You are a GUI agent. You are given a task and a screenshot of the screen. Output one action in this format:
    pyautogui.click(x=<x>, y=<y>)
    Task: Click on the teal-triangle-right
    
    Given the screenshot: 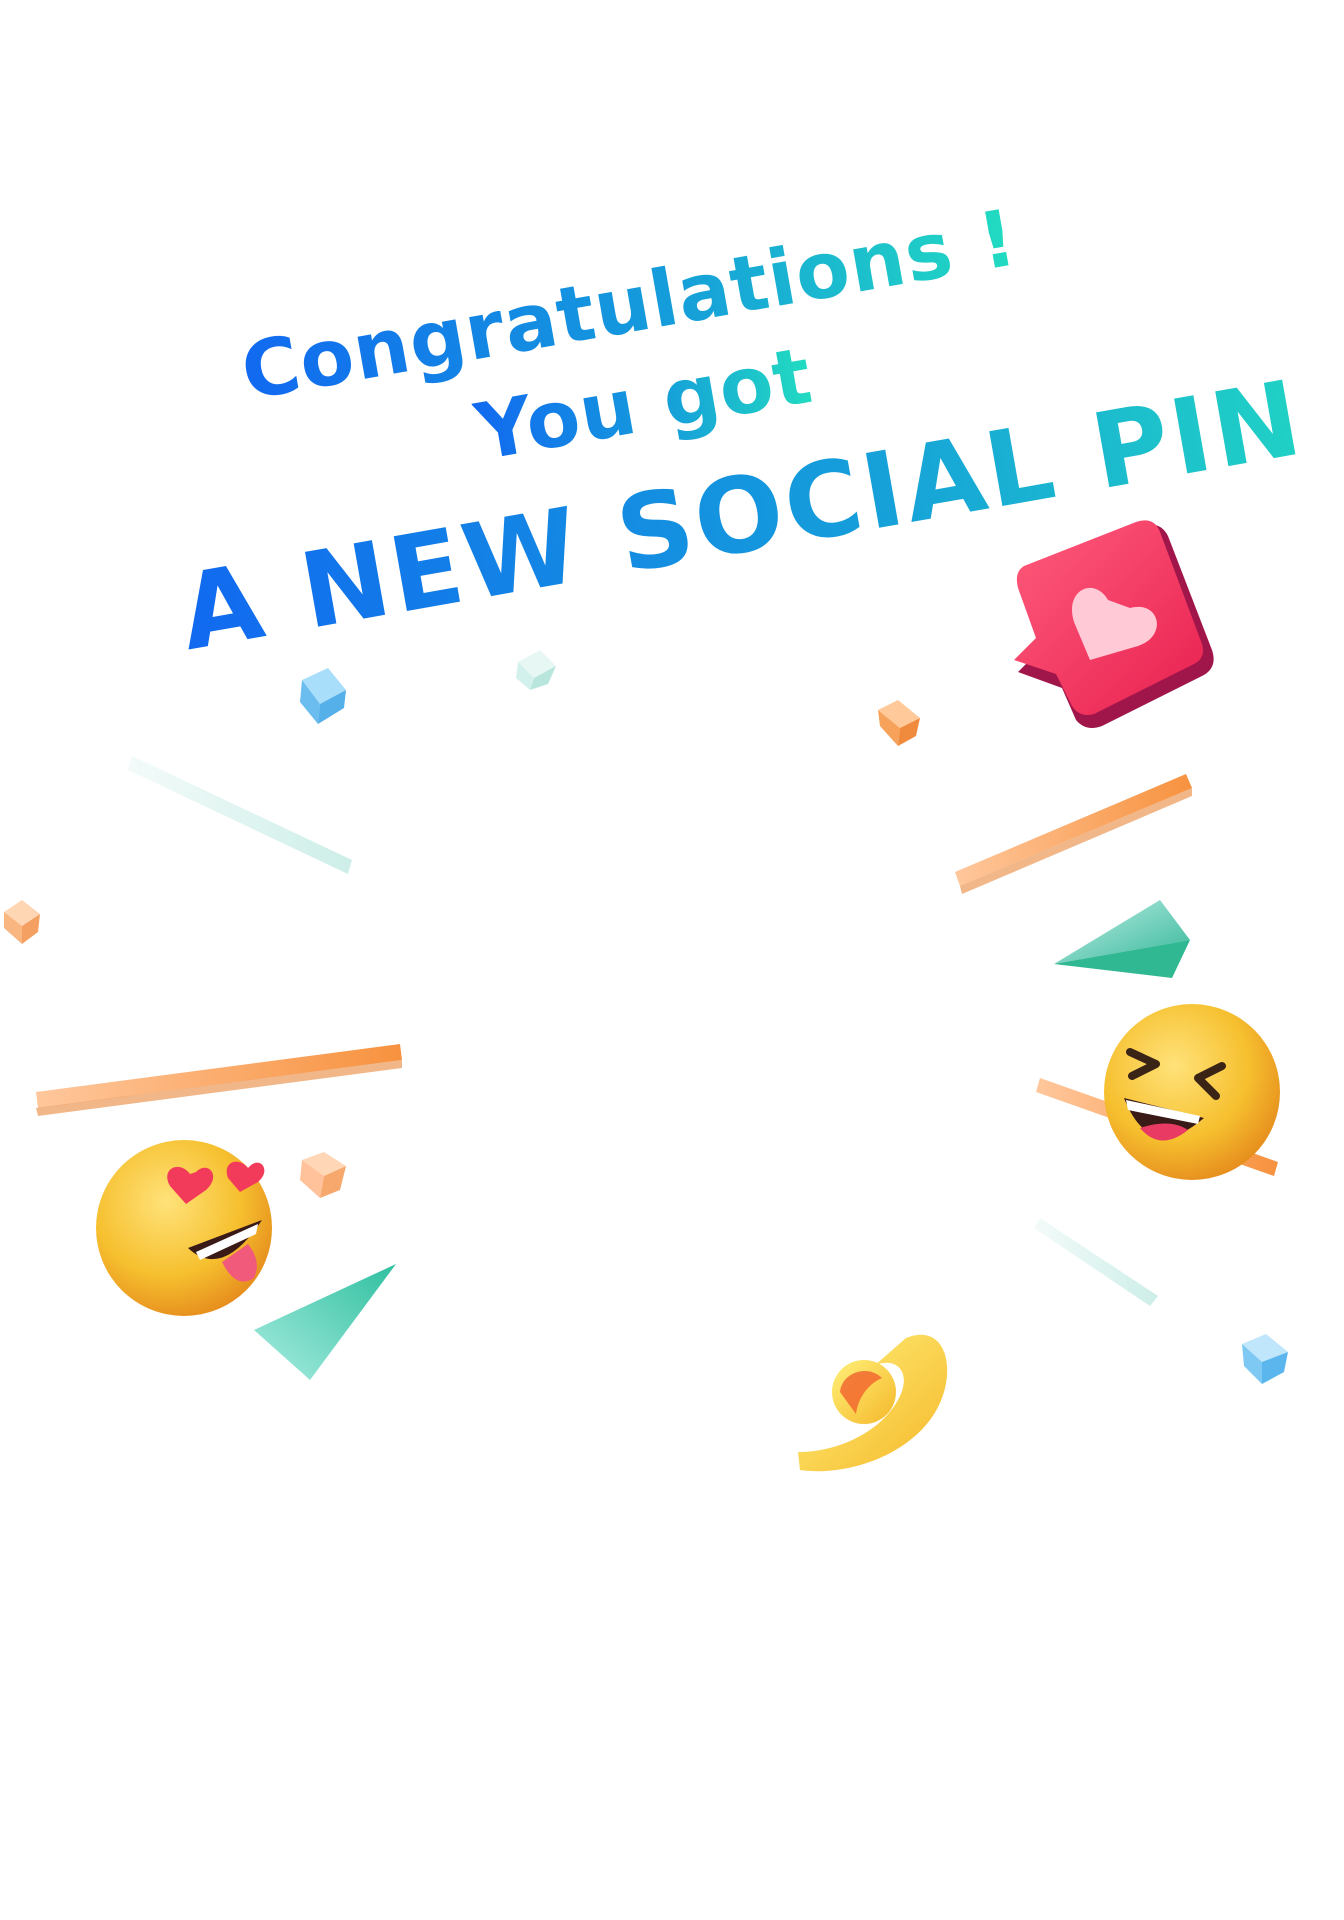 What is the action you would take?
    pyautogui.click(x=1122, y=939)
    